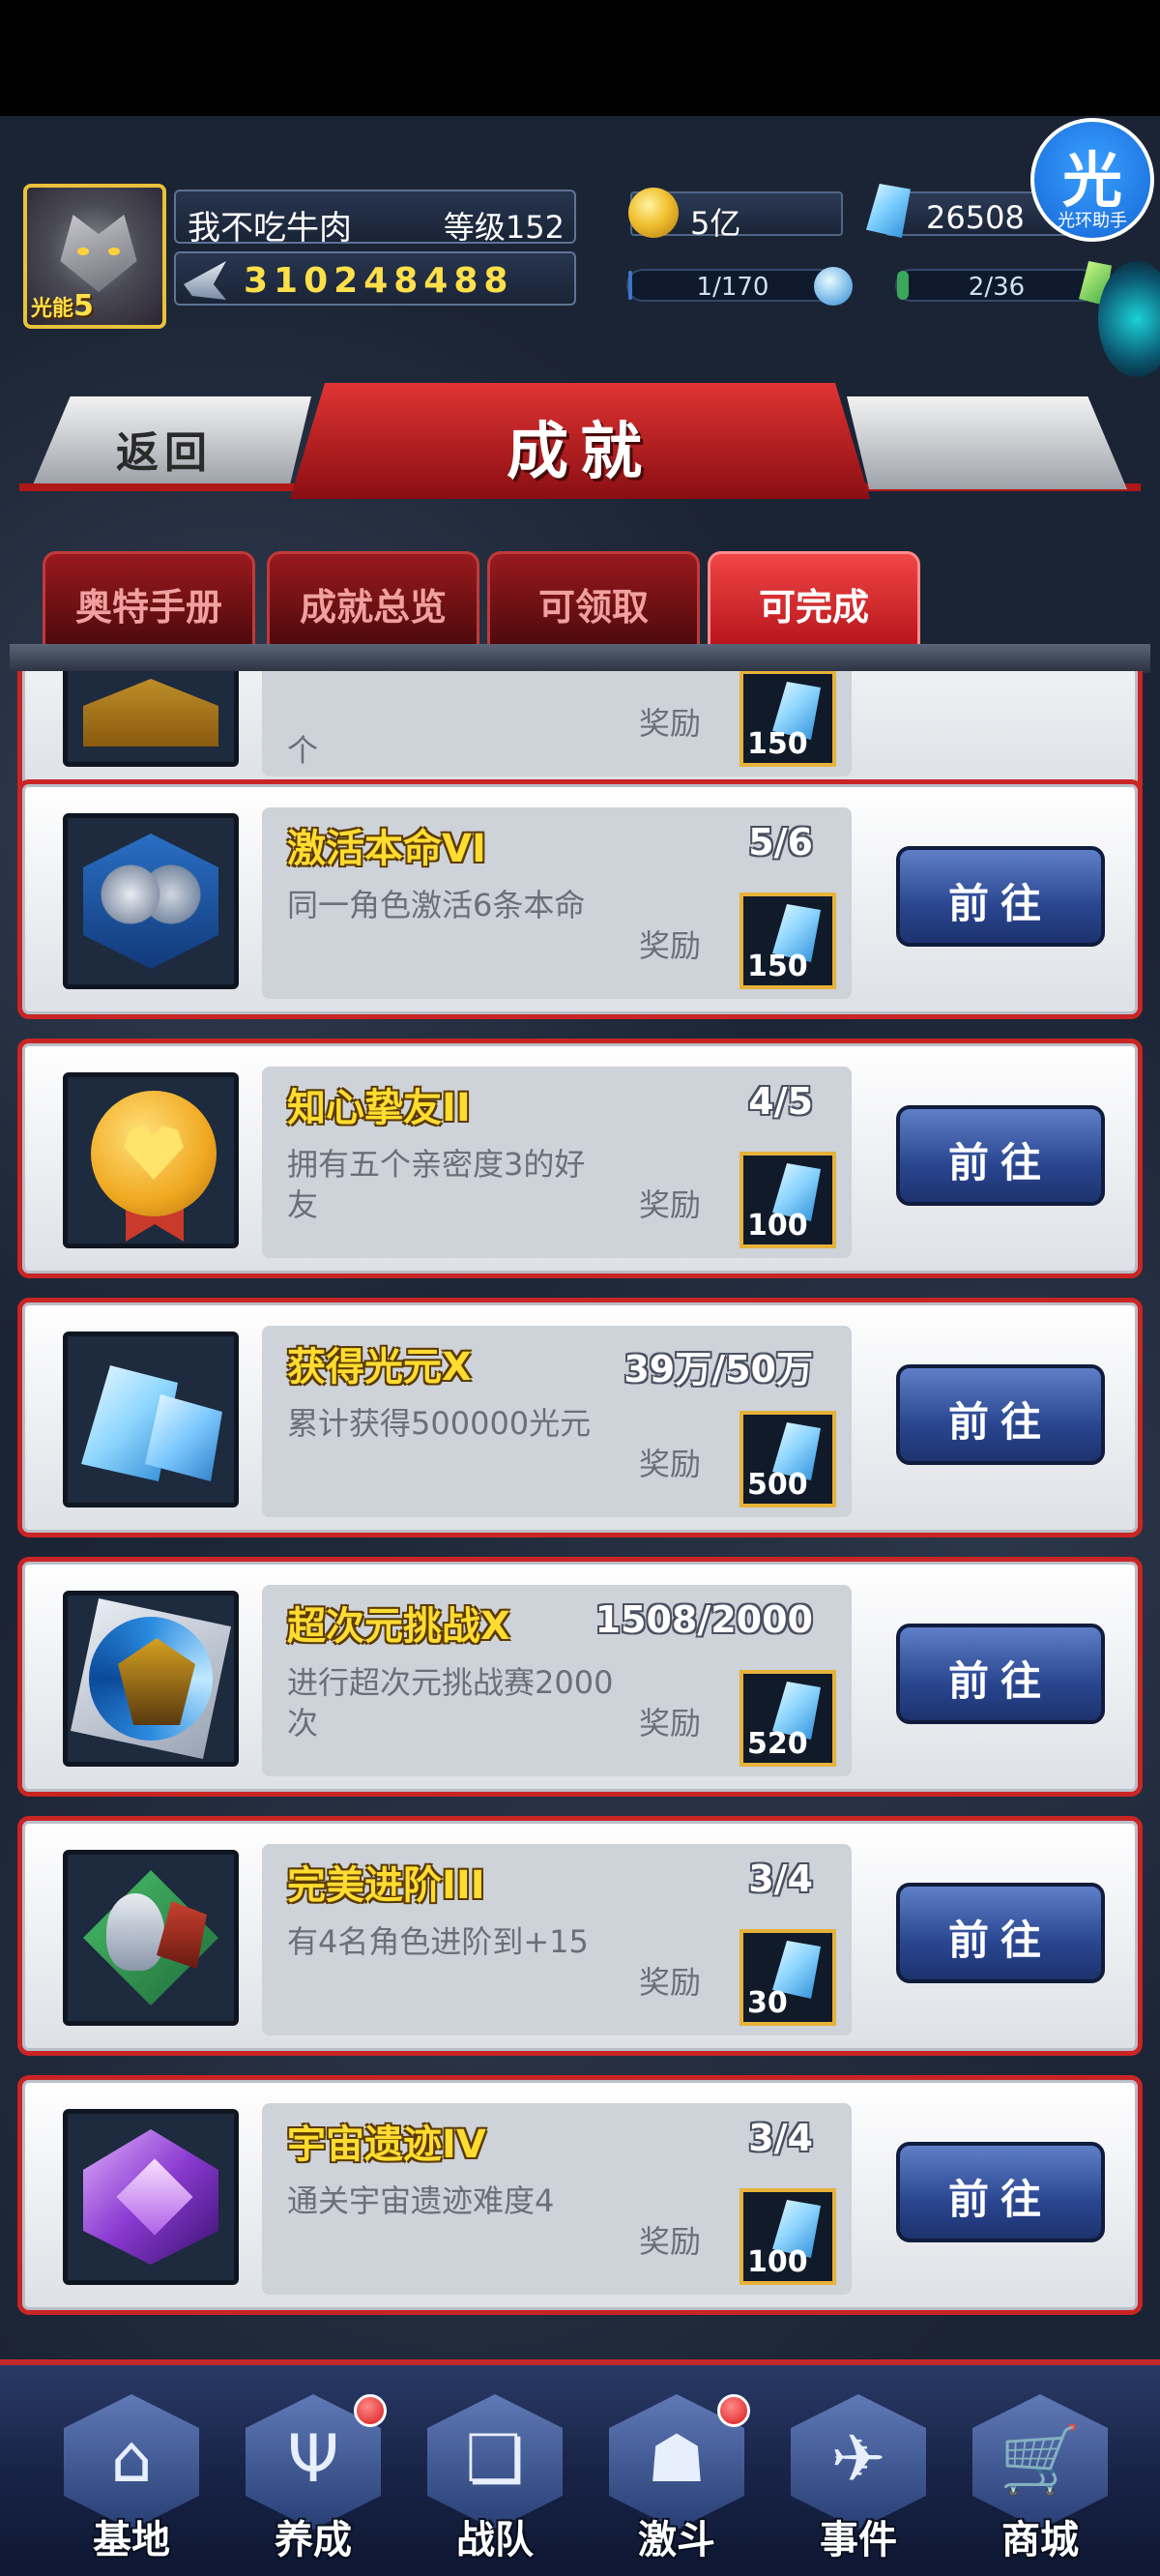  What do you see at coordinates (151, 1679) in the screenshot?
I see `monster-vortex-icon` at bounding box center [151, 1679].